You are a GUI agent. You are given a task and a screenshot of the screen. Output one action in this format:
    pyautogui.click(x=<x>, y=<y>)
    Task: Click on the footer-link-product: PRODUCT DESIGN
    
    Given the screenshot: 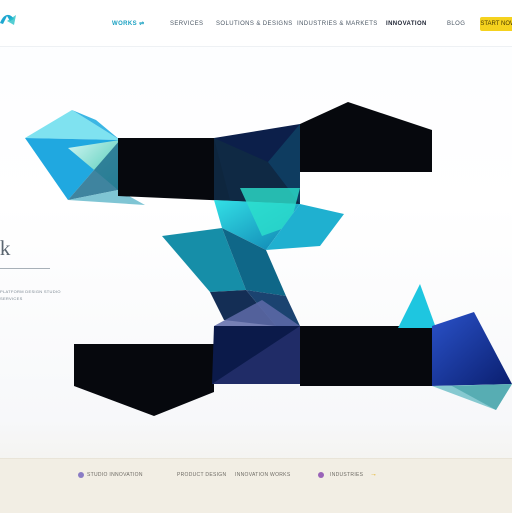 What is the action you would take?
    pyautogui.click(x=201, y=475)
    